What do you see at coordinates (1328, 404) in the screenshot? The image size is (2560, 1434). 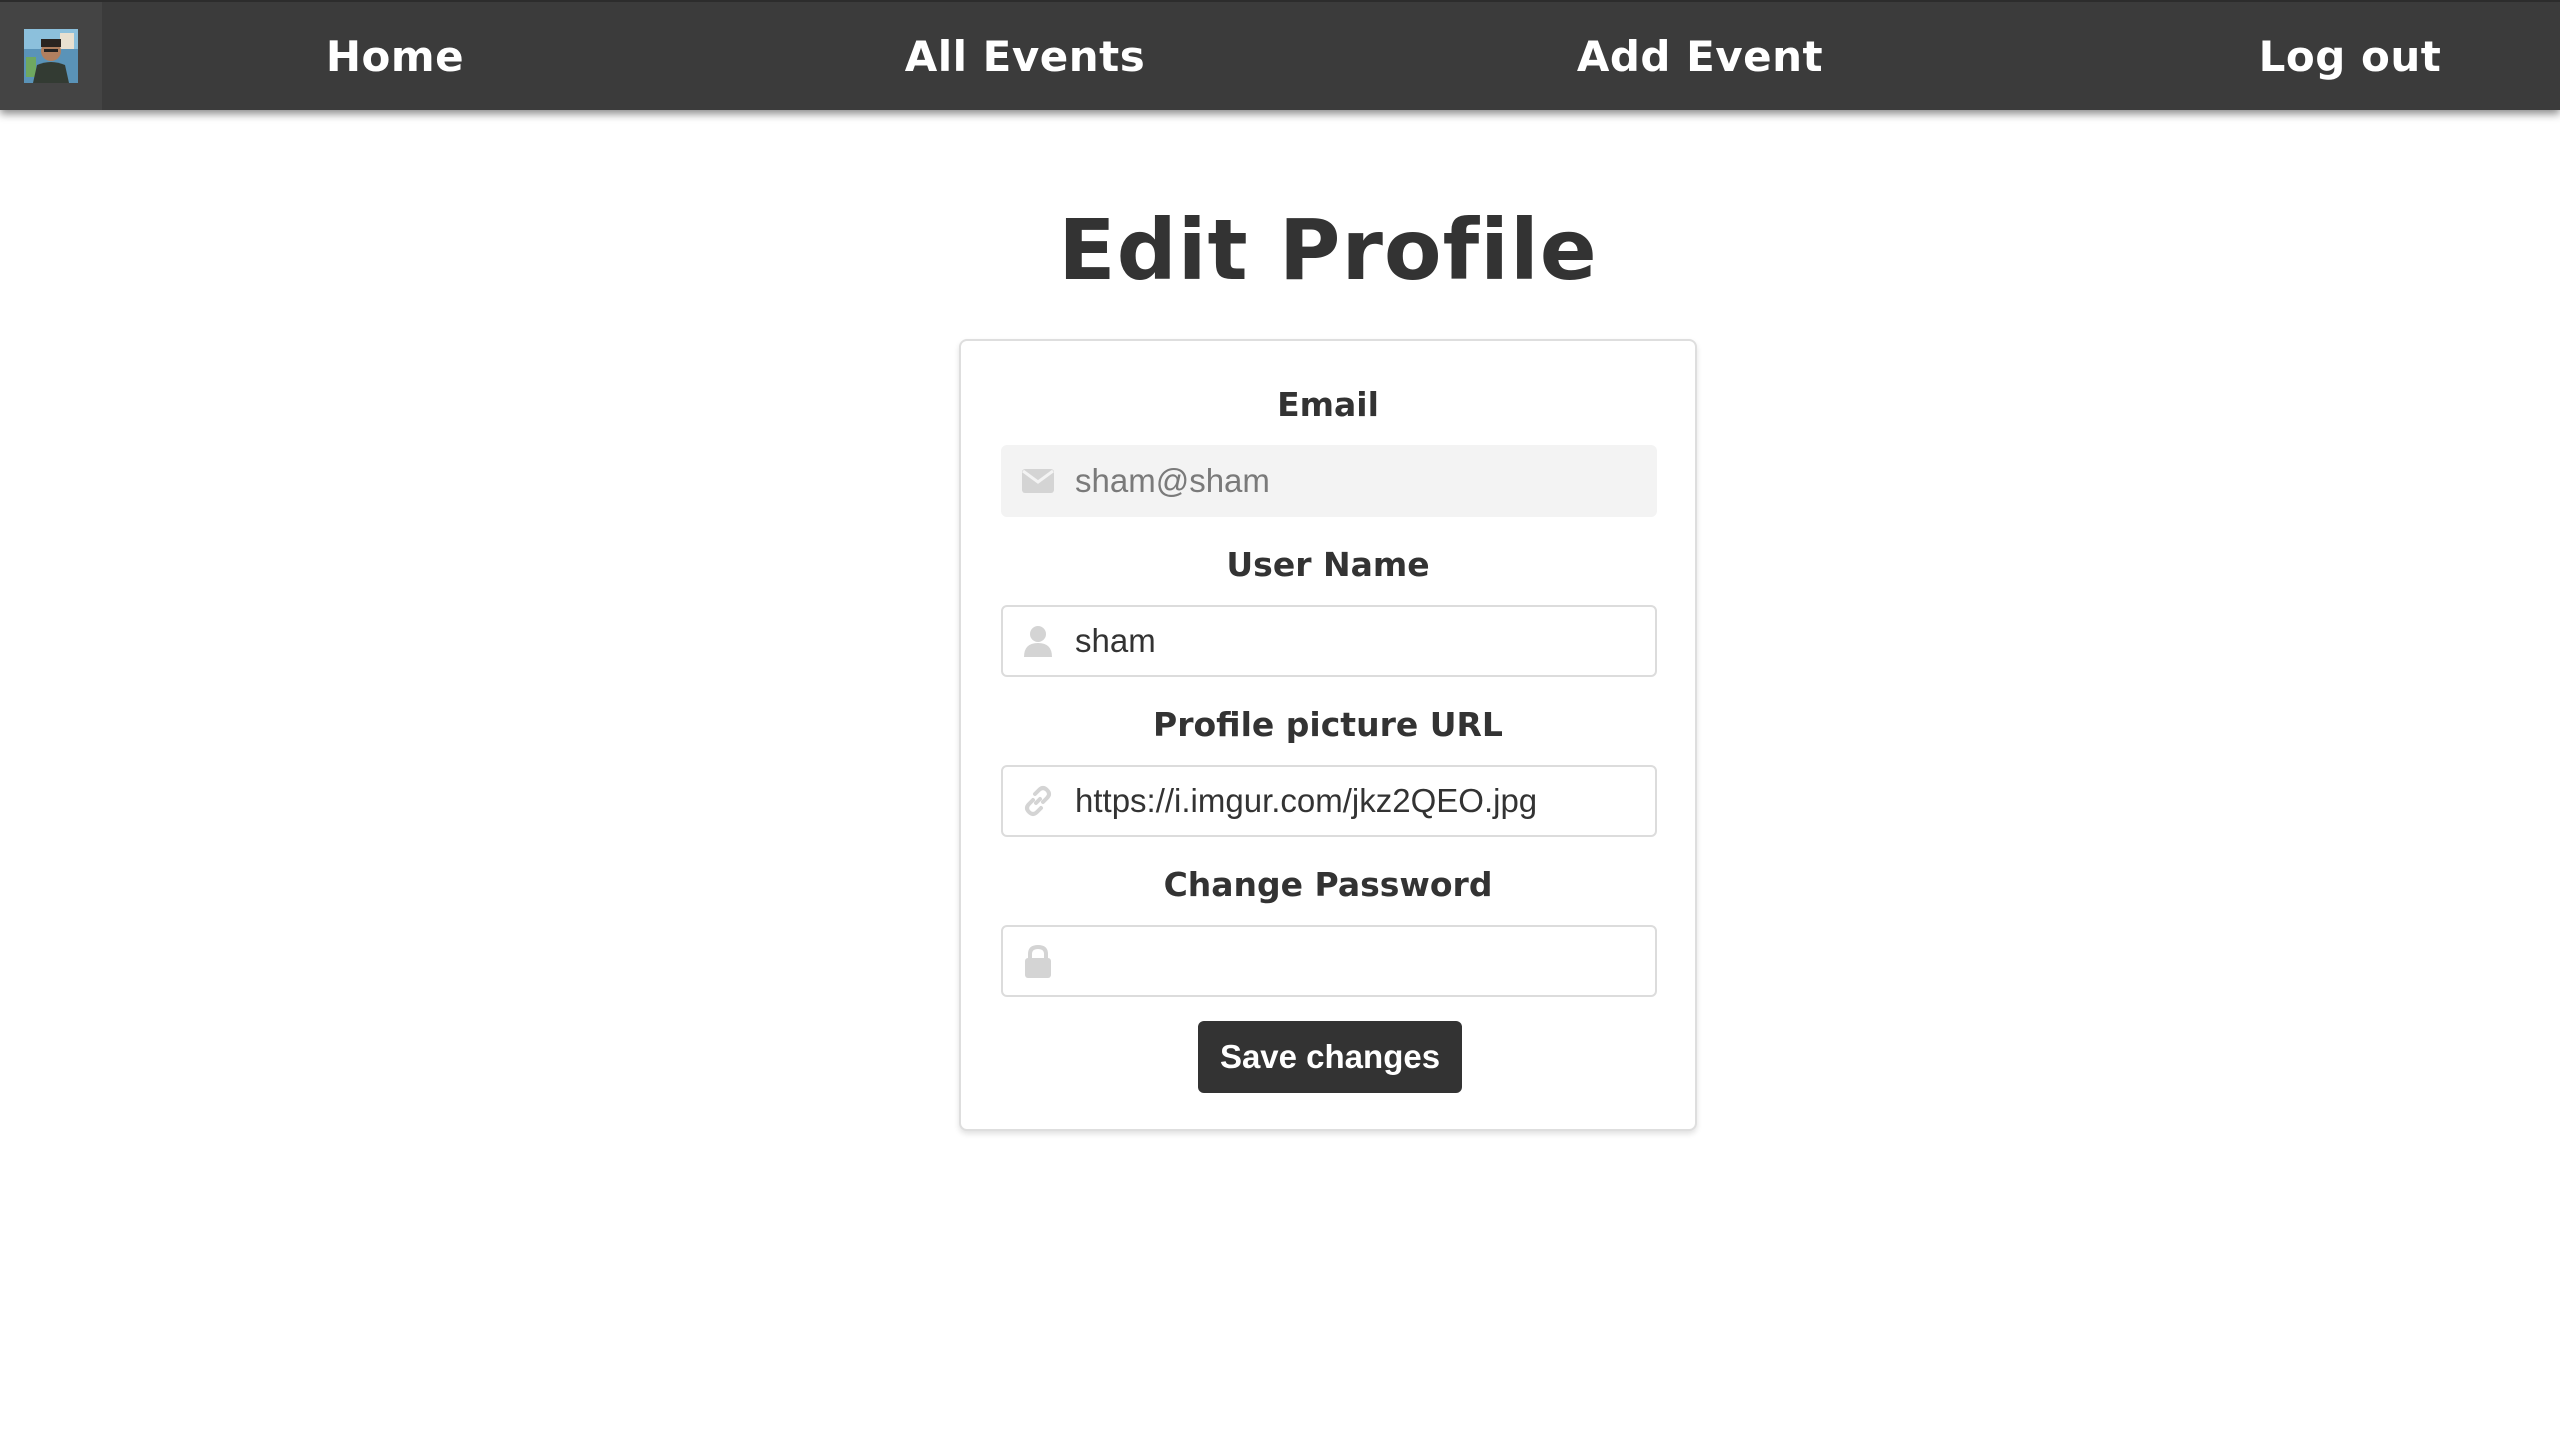 I see `email-label: Email` at bounding box center [1328, 404].